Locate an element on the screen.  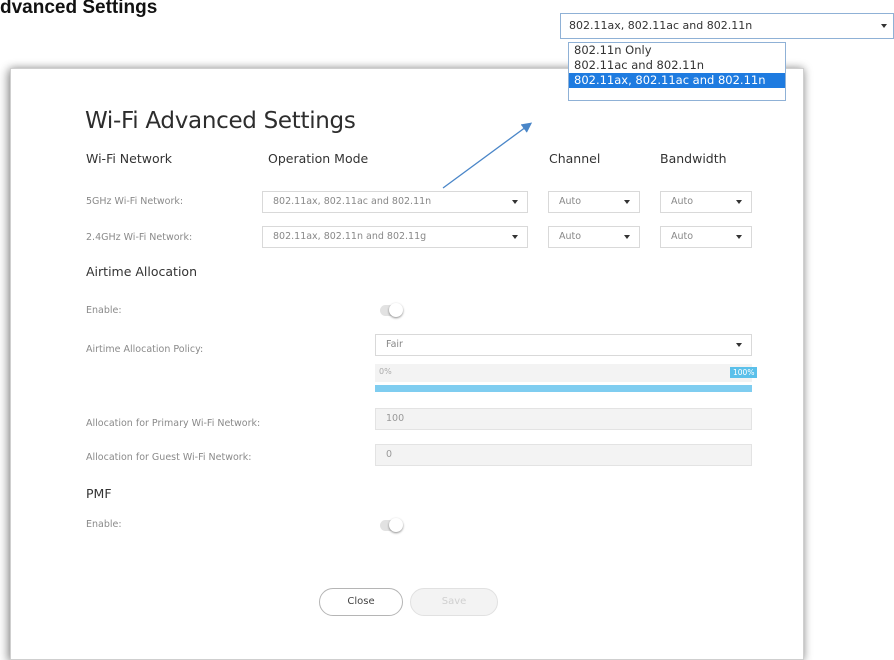
annotation-arrow-icon is located at coordinates (487, 155).